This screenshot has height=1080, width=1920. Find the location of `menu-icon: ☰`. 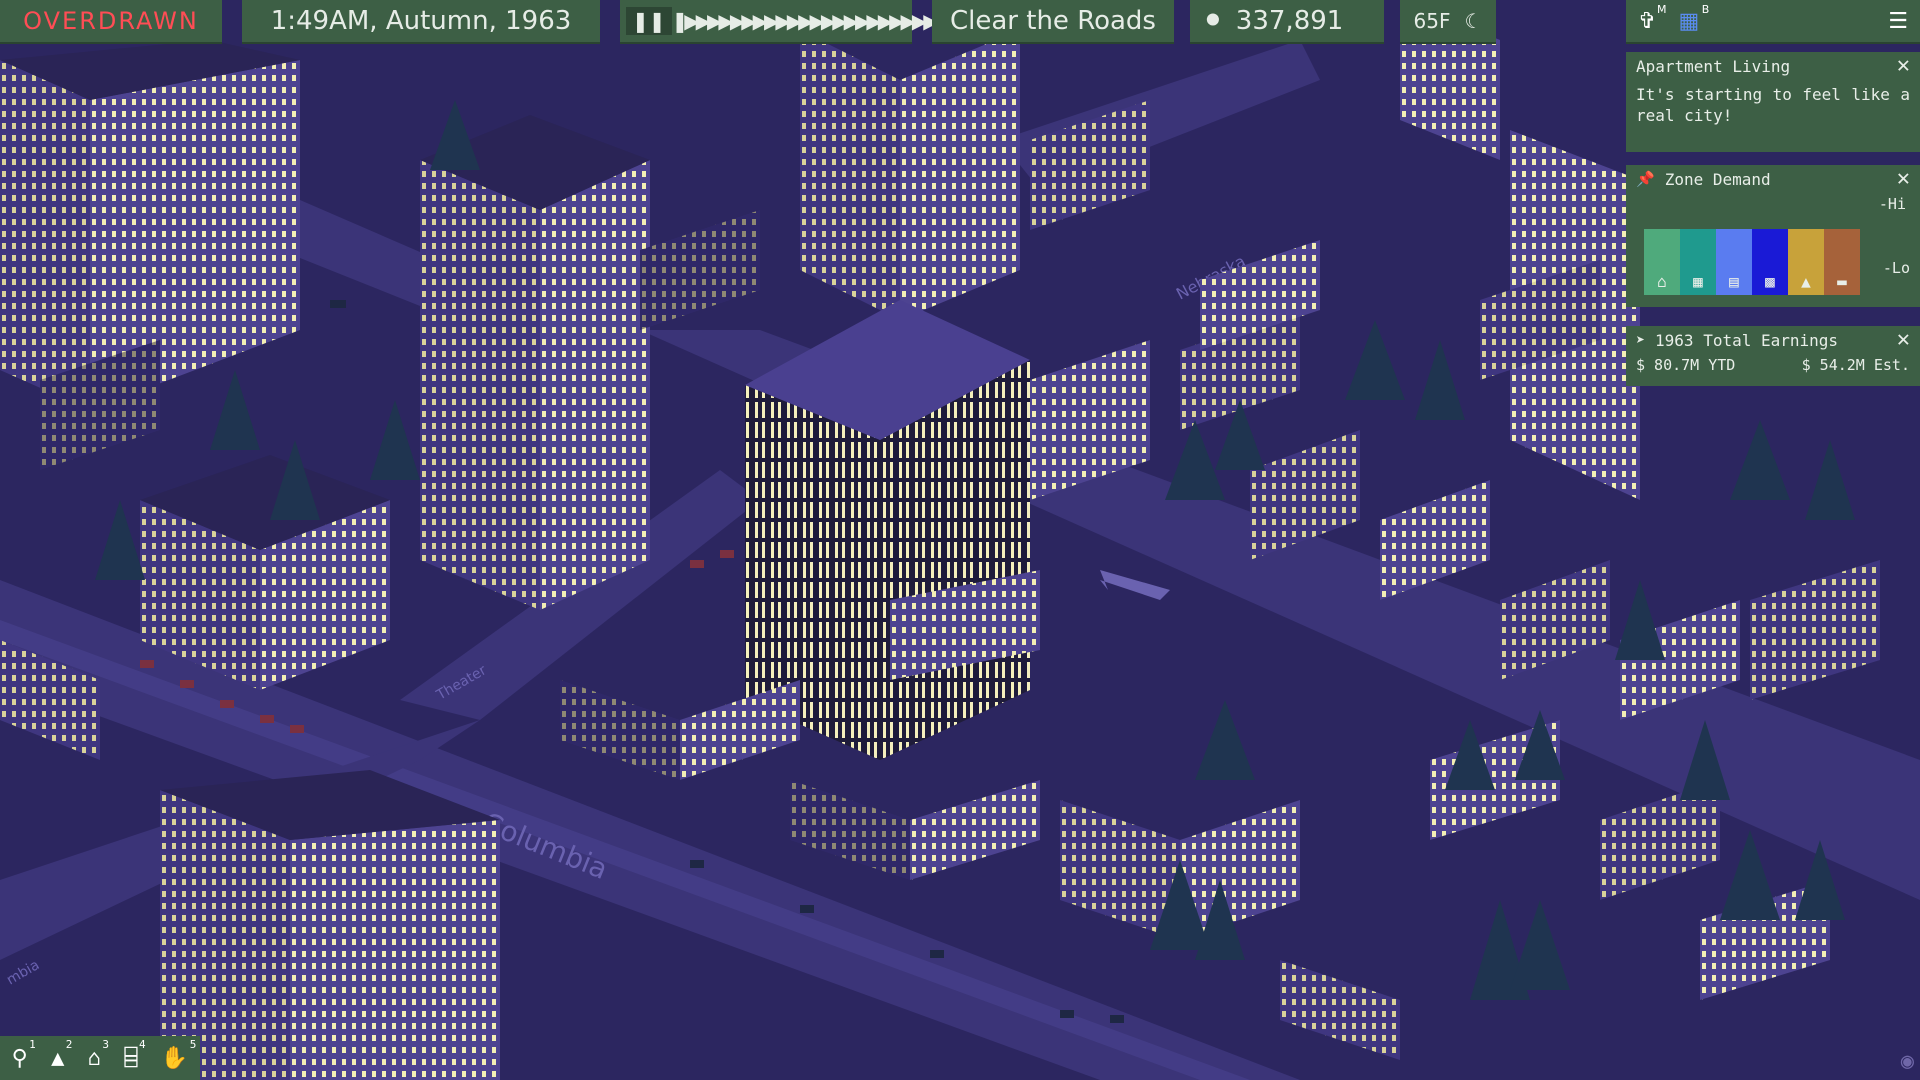

menu-icon: ☰ is located at coordinates (1898, 21).